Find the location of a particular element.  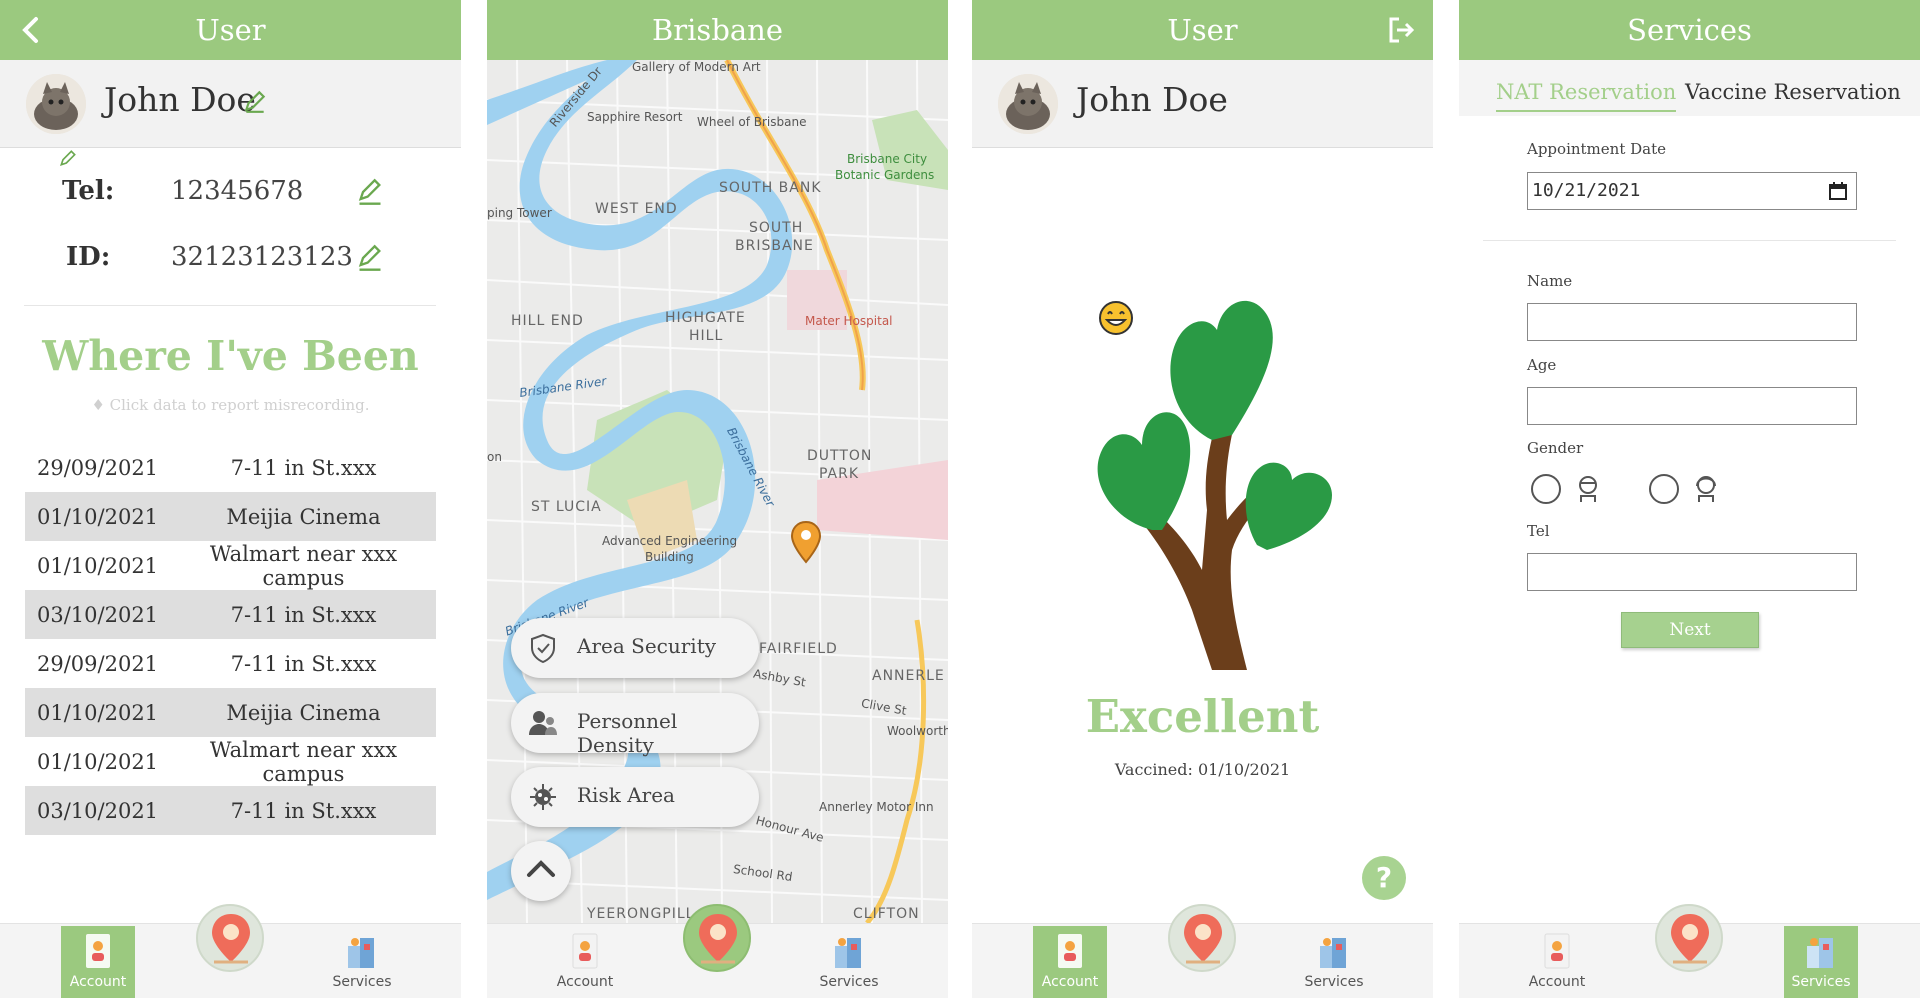

map-label: DUTTON is located at coordinates (840, 456).